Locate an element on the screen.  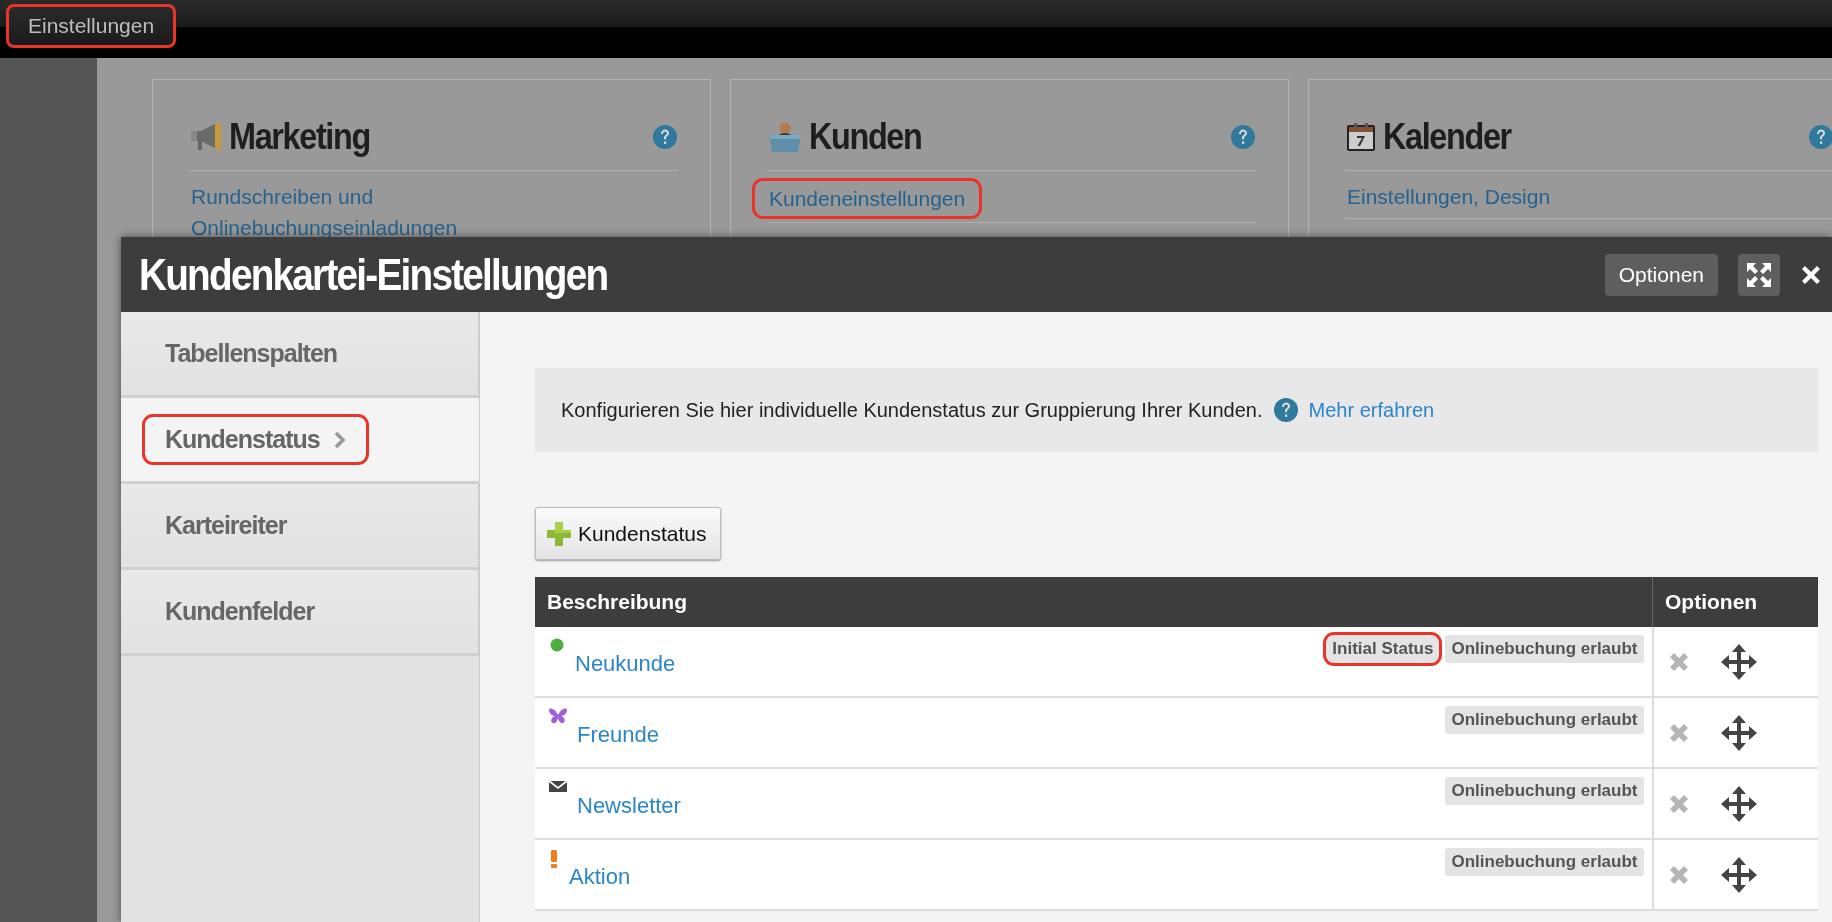
sidebar-tab: Tabellenspalten is located at coordinates (300, 355).